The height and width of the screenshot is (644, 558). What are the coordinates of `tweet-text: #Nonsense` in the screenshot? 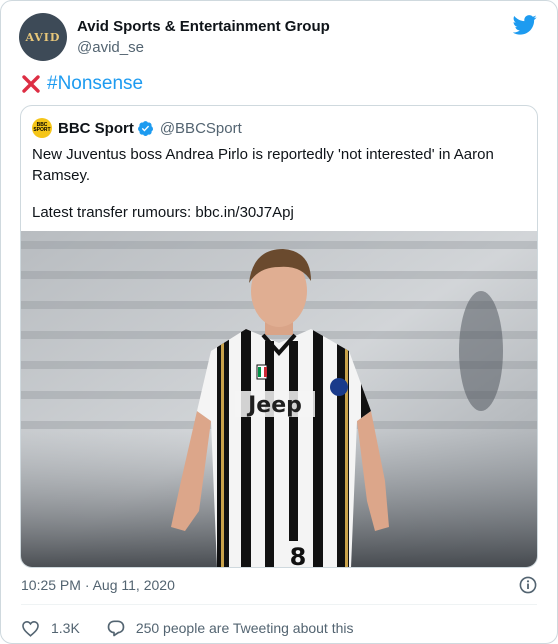 It's located at (82, 84).